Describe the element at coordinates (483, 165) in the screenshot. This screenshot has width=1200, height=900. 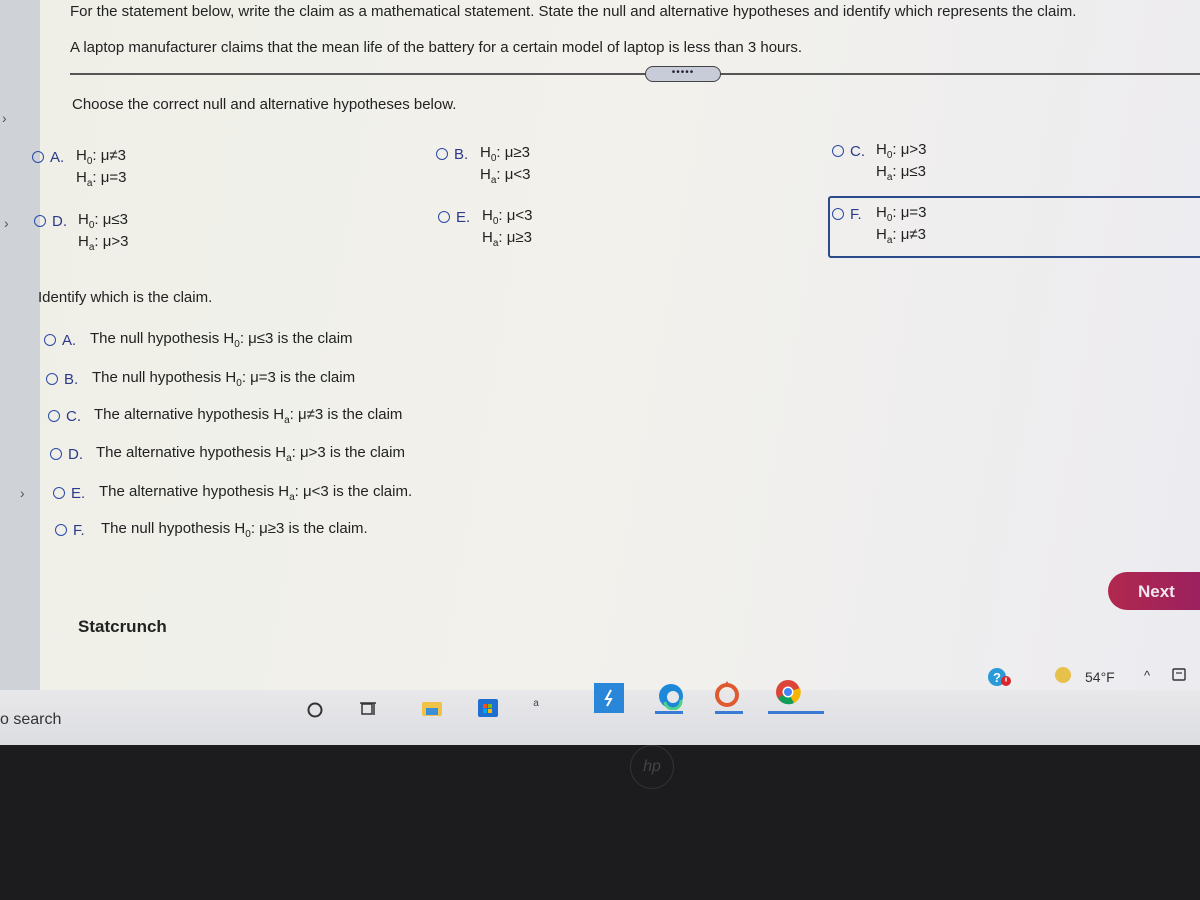
I see `hypothesis-option-b: B. H0: μ≥3 Ha: μ<3` at that location.